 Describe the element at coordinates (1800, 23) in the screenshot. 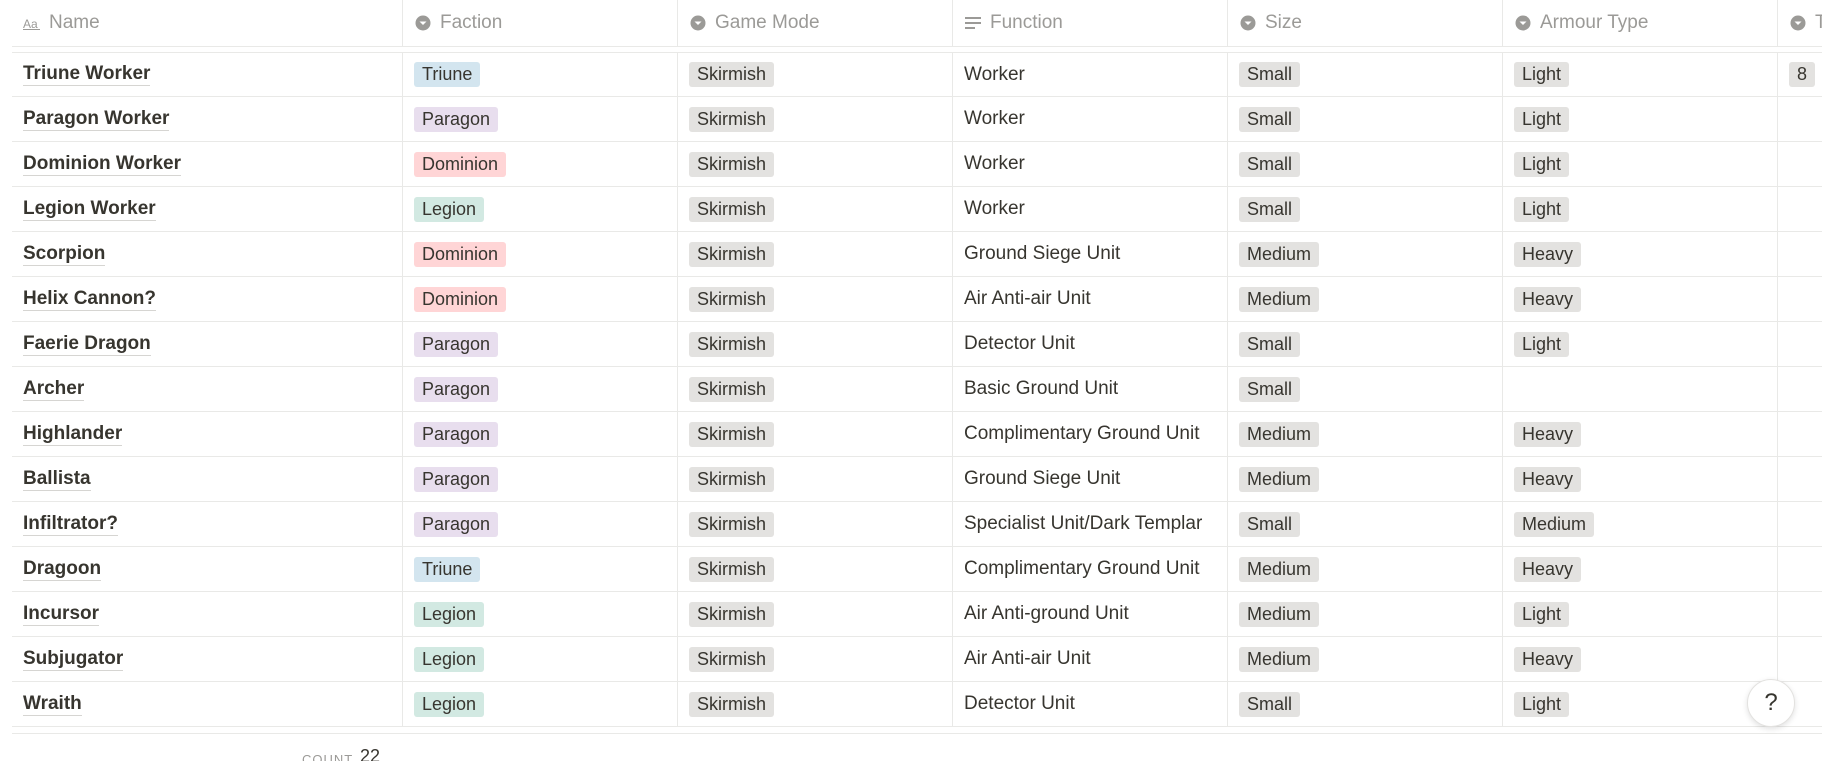

I see `column-header: Tr` at that location.